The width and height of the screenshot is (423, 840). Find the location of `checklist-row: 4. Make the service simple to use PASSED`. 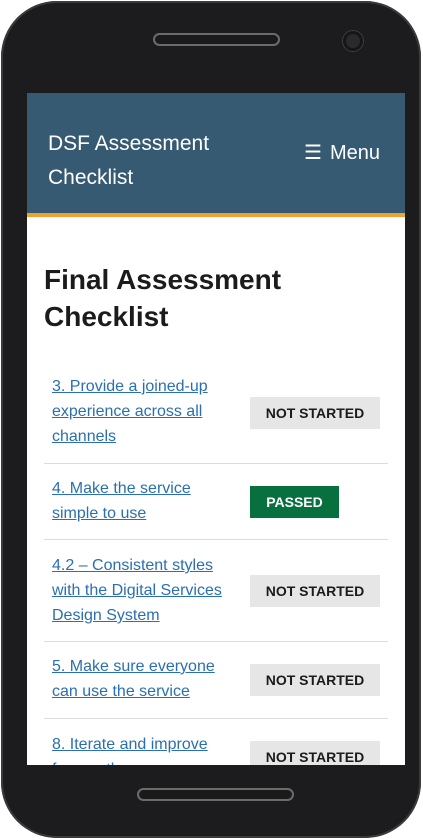

checklist-row: 4. Make the service simple to use PASSED is located at coordinates (216, 502).